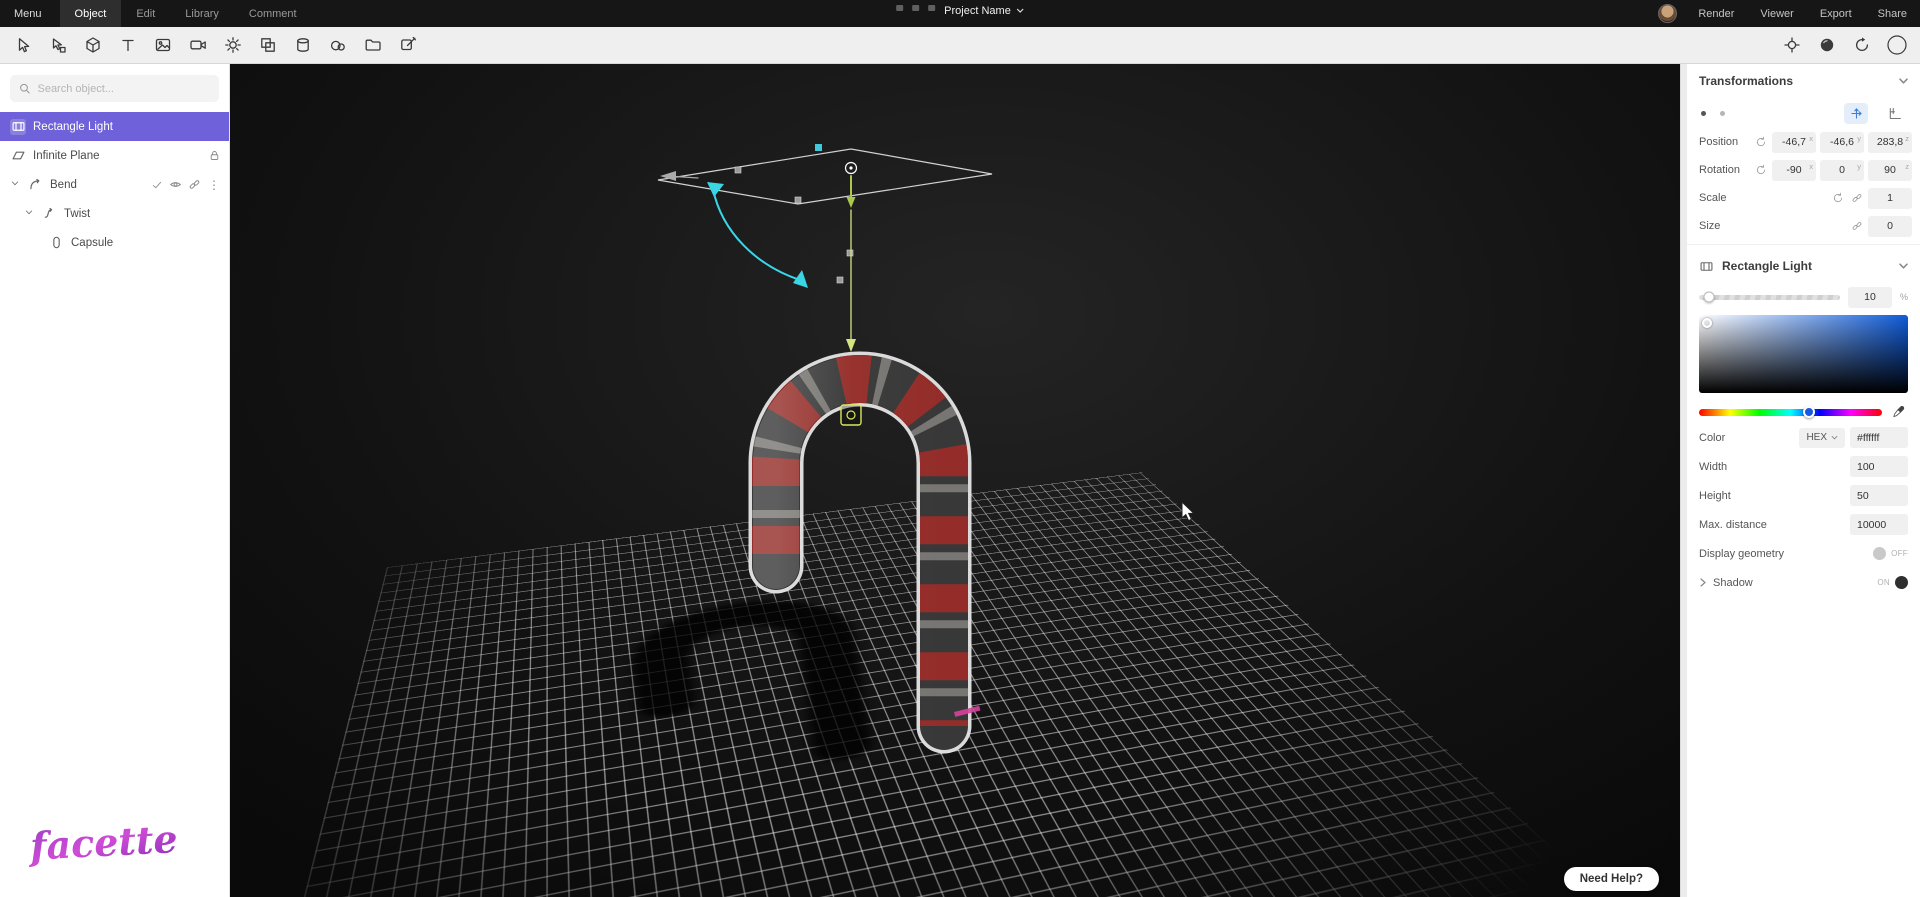  Describe the element at coordinates (1707, 323) in the screenshot. I see `color-picker-handle` at that location.